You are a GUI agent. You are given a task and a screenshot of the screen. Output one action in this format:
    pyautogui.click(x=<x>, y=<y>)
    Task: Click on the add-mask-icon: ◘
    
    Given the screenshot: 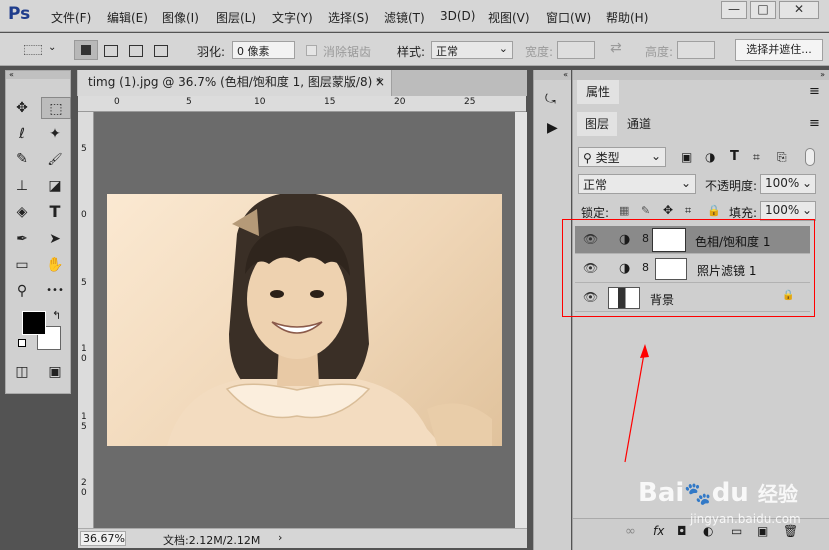 What is the action you would take?
    pyautogui.click(x=682, y=531)
    